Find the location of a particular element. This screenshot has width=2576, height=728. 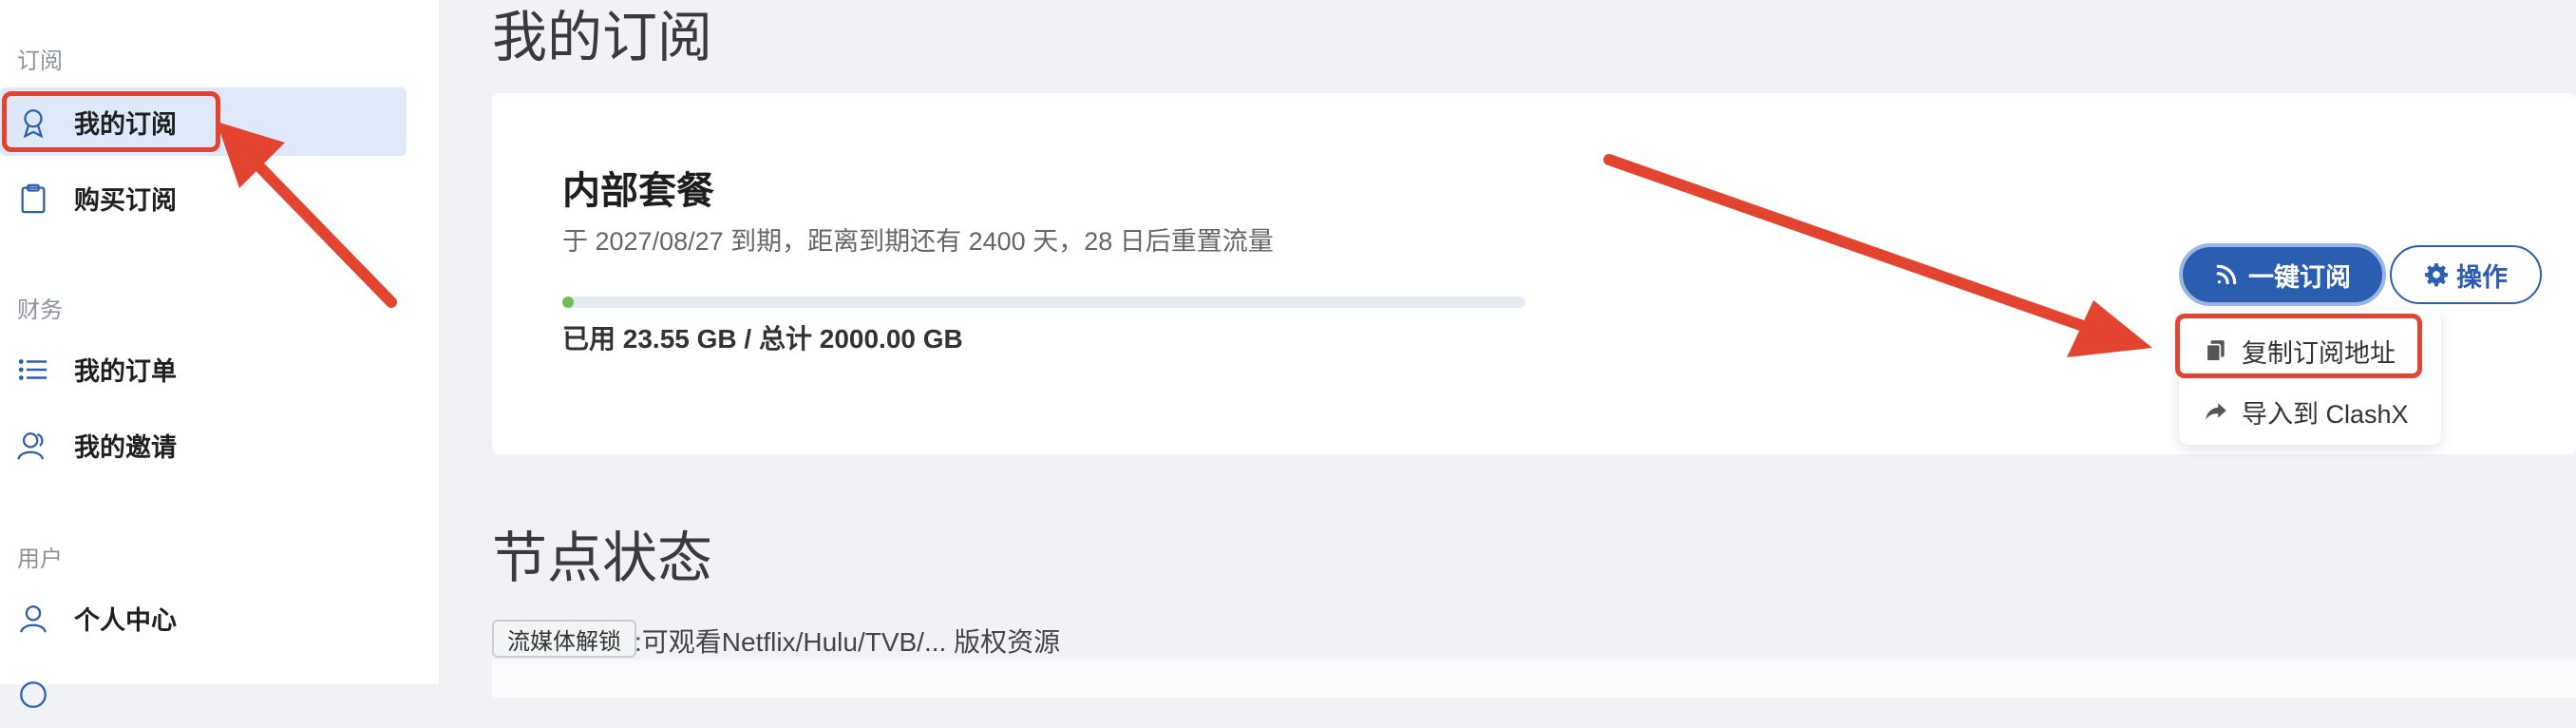

annotation-arrow-sidebar is located at coordinates (307, 215).